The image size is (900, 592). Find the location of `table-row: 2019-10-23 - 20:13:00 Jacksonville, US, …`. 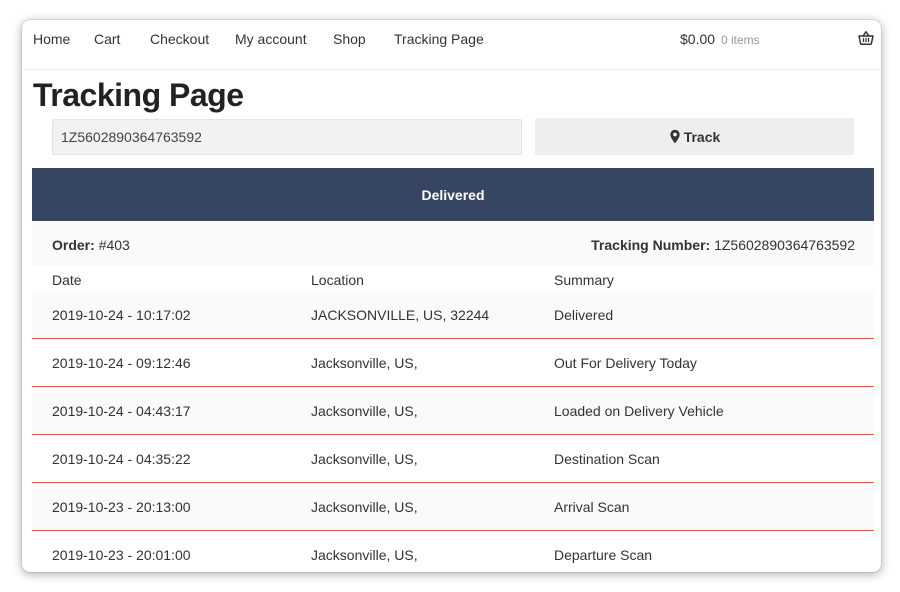

table-row: 2019-10-23 - 20:13:00 Jacksonville, US, … is located at coordinates (453, 507).